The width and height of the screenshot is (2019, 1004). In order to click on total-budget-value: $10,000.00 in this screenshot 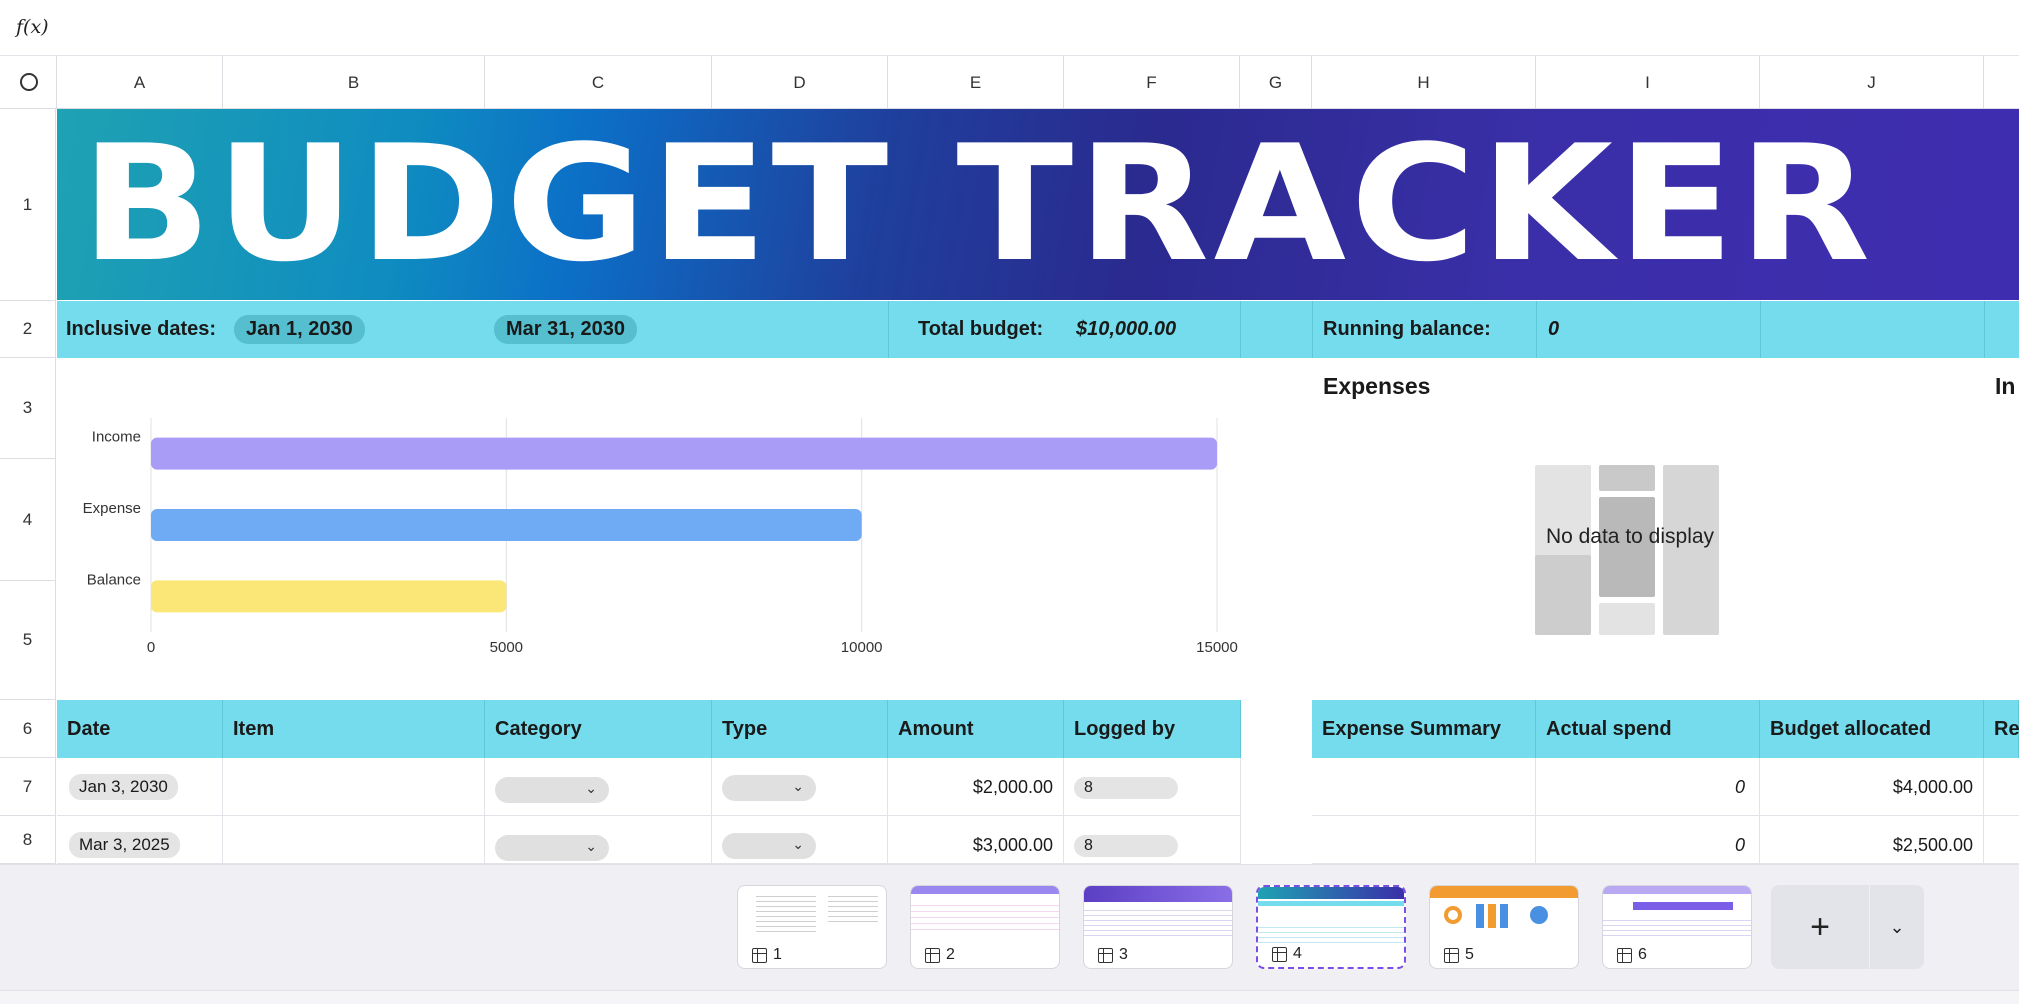, I will do `click(1126, 329)`.